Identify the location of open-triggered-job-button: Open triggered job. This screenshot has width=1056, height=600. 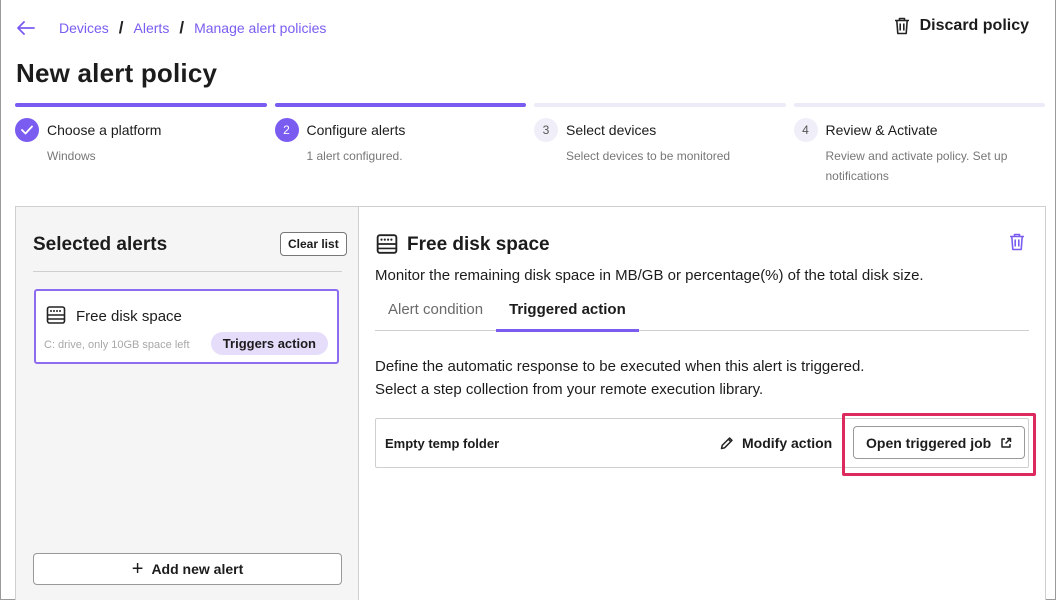
(939, 442).